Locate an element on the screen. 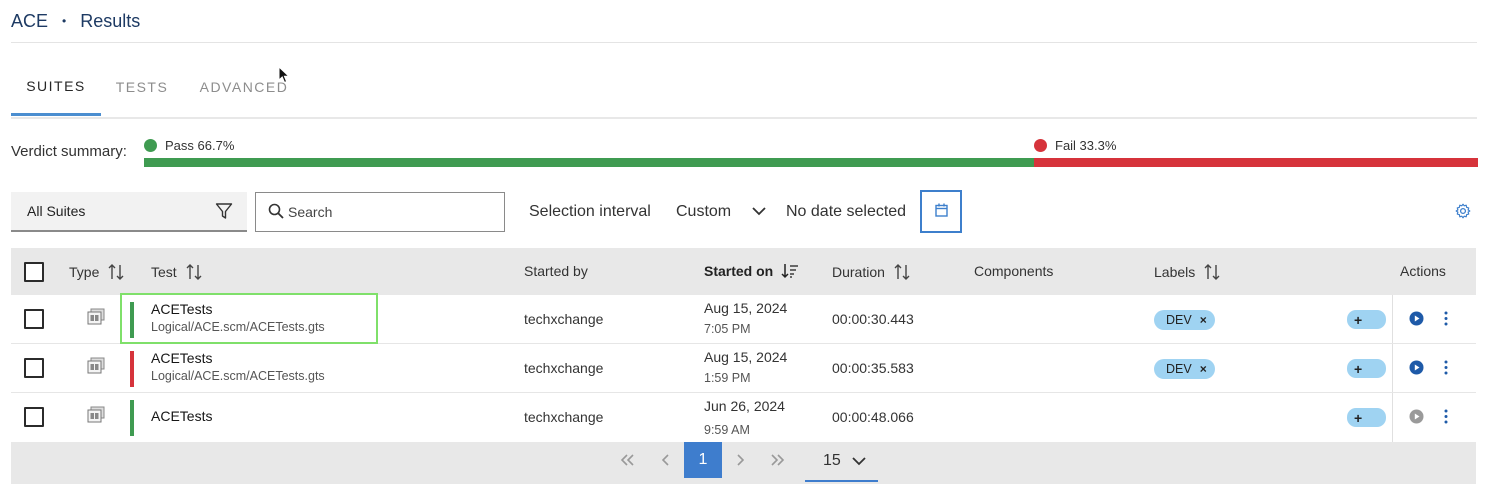  column-components: Components is located at coordinates (1013, 271).